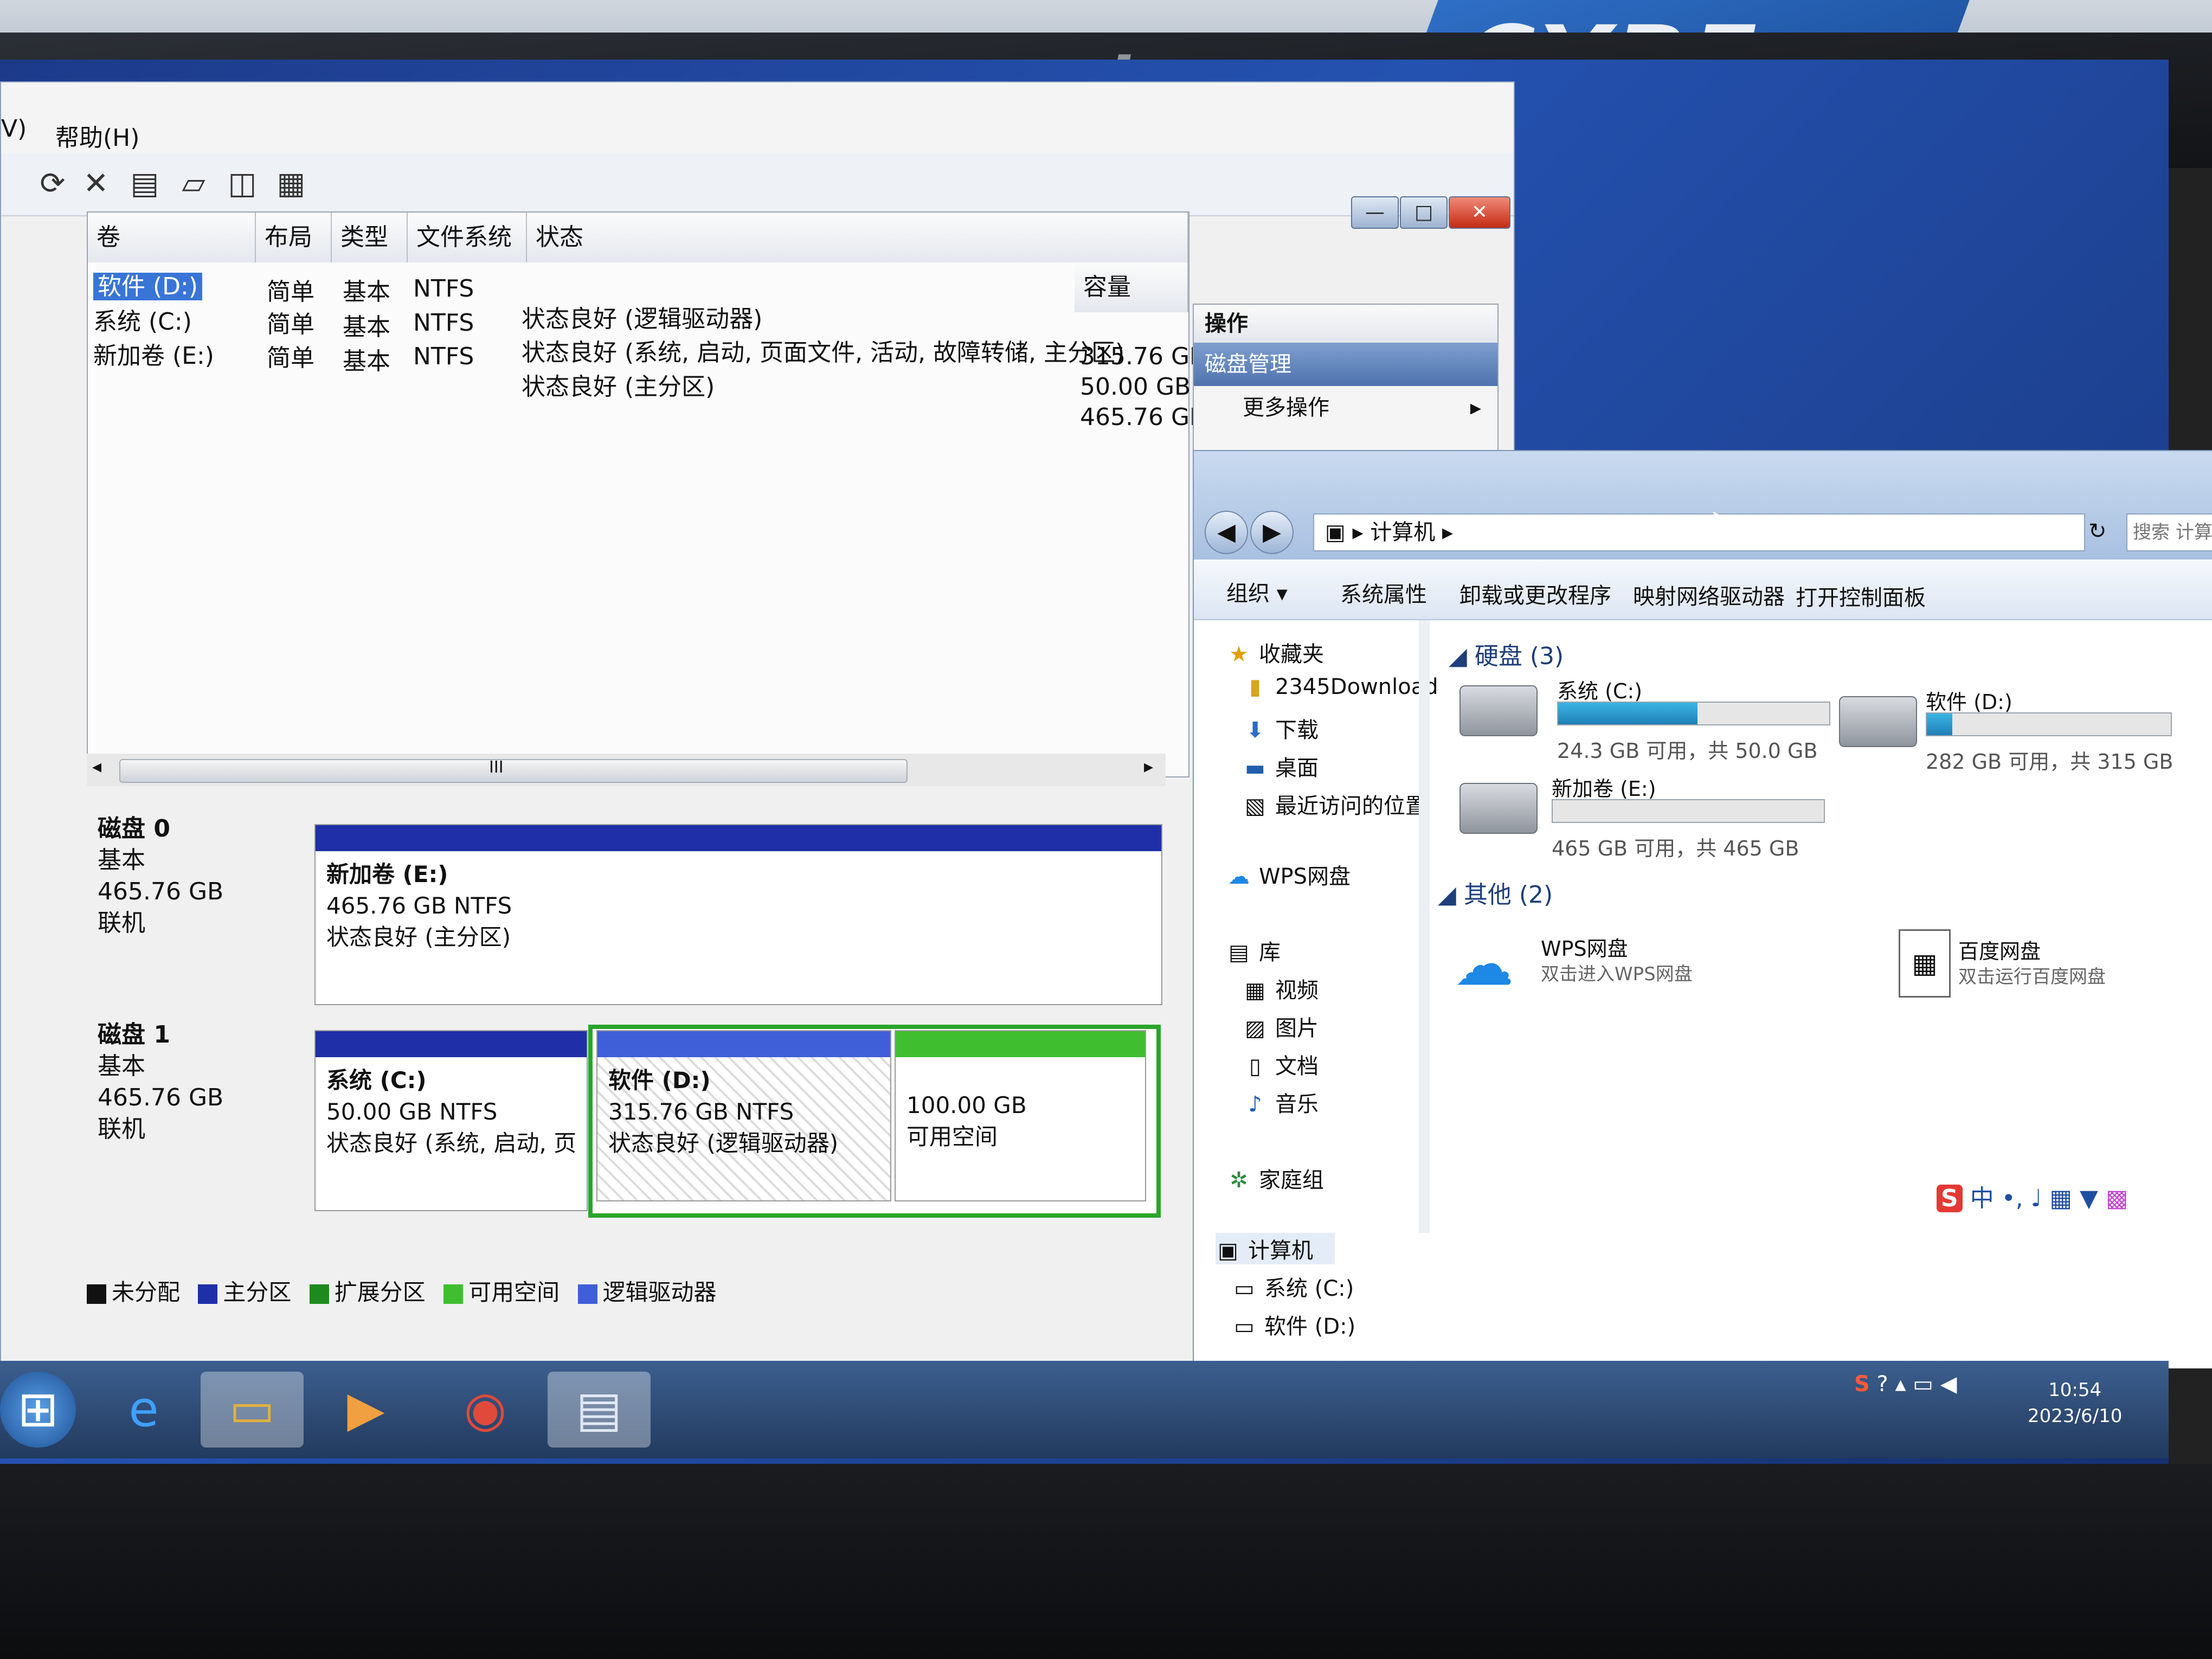  What do you see at coordinates (1228, 1250) in the screenshot?
I see `computer-icon: ▣` at bounding box center [1228, 1250].